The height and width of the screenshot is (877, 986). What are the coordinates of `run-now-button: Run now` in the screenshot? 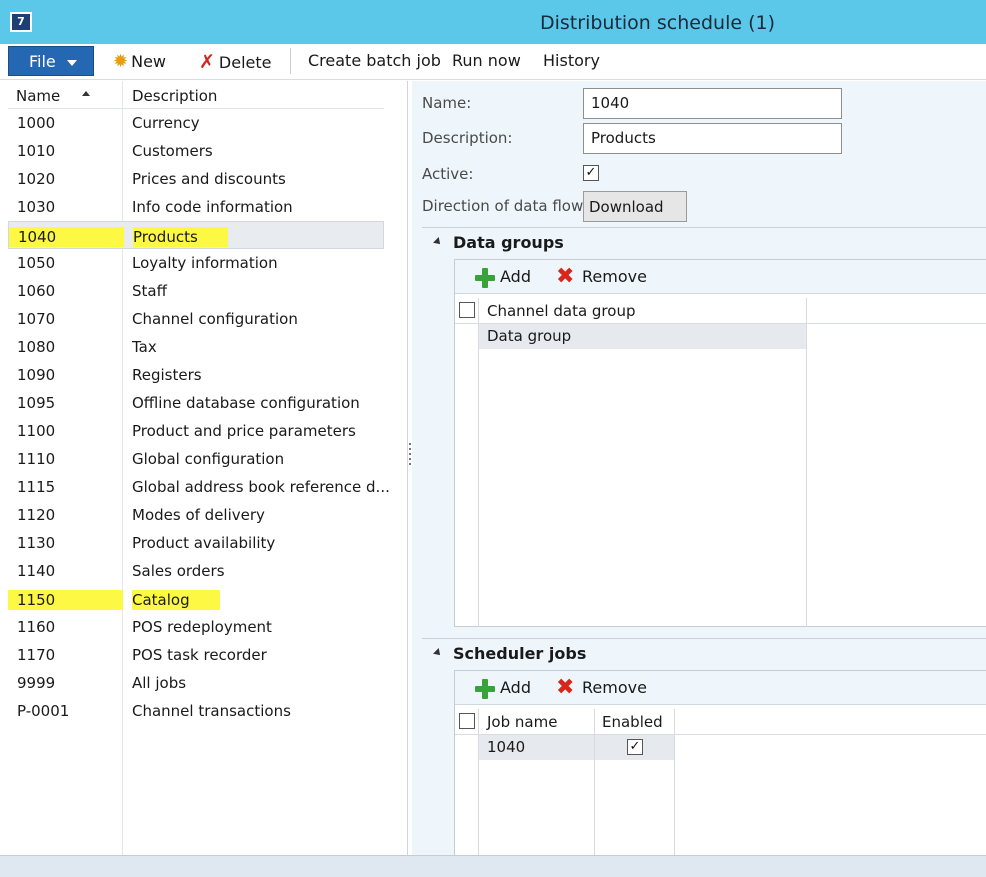 It's located at (486, 60).